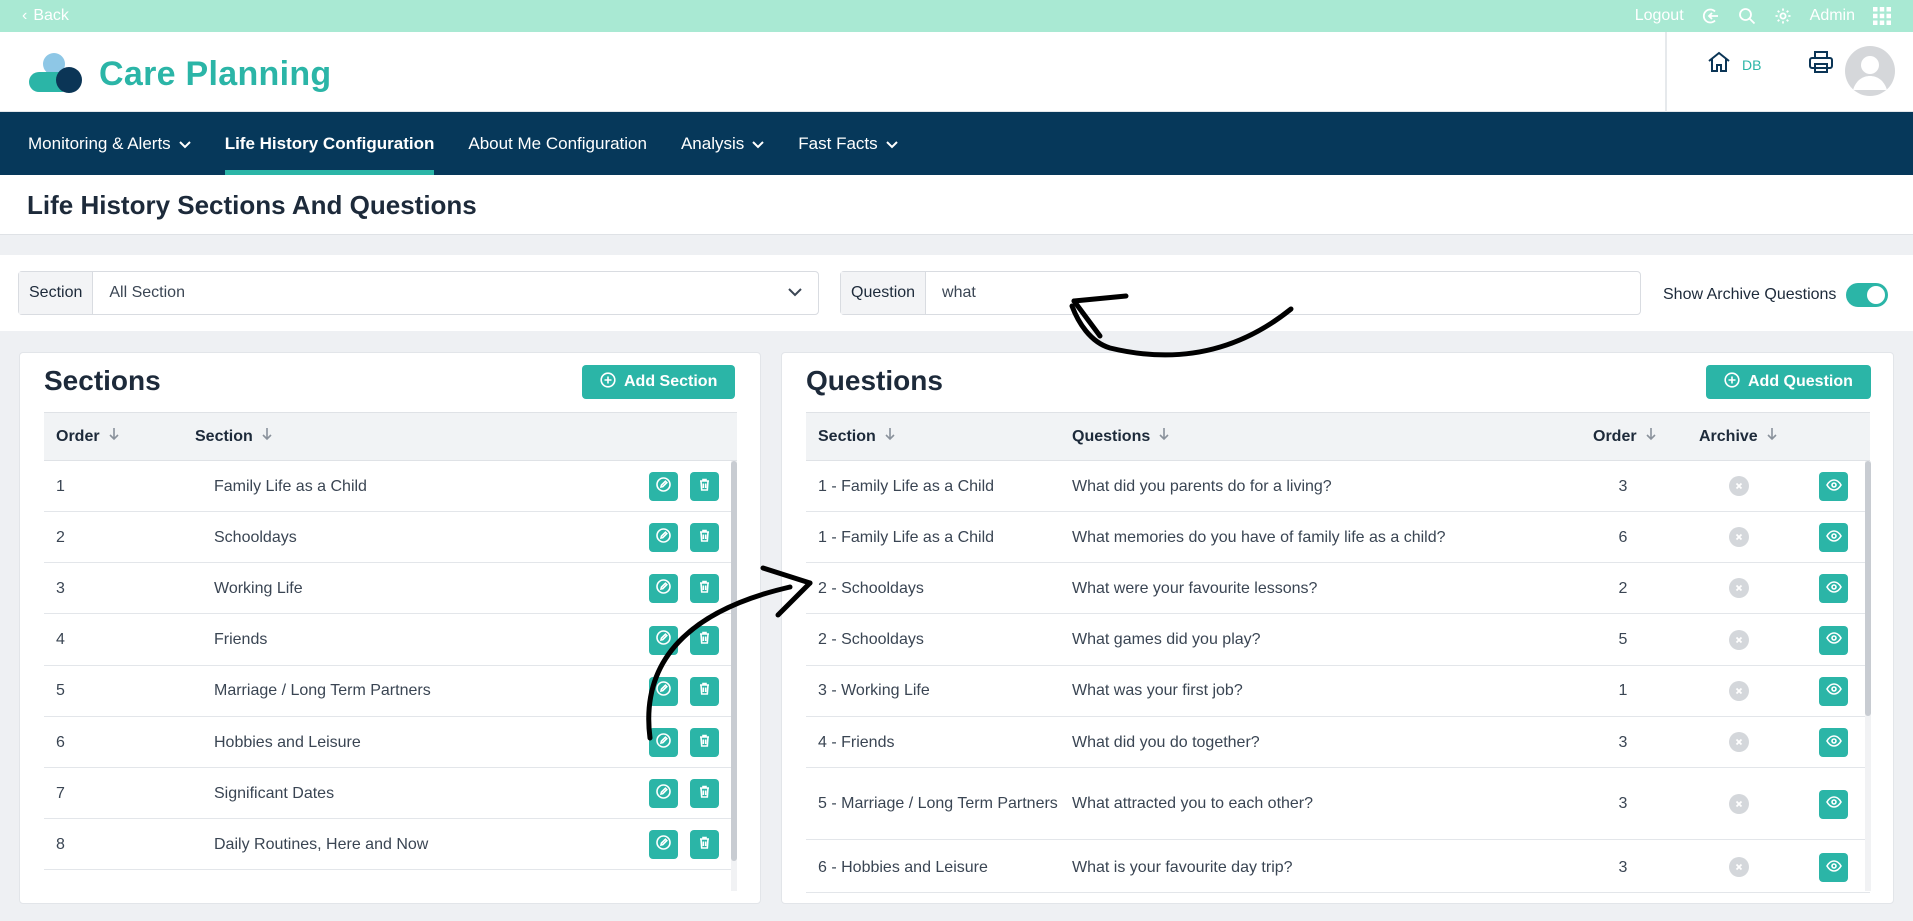  What do you see at coordinates (1651, 436) in the screenshot?
I see `sort-arrow-icon` at bounding box center [1651, 436].